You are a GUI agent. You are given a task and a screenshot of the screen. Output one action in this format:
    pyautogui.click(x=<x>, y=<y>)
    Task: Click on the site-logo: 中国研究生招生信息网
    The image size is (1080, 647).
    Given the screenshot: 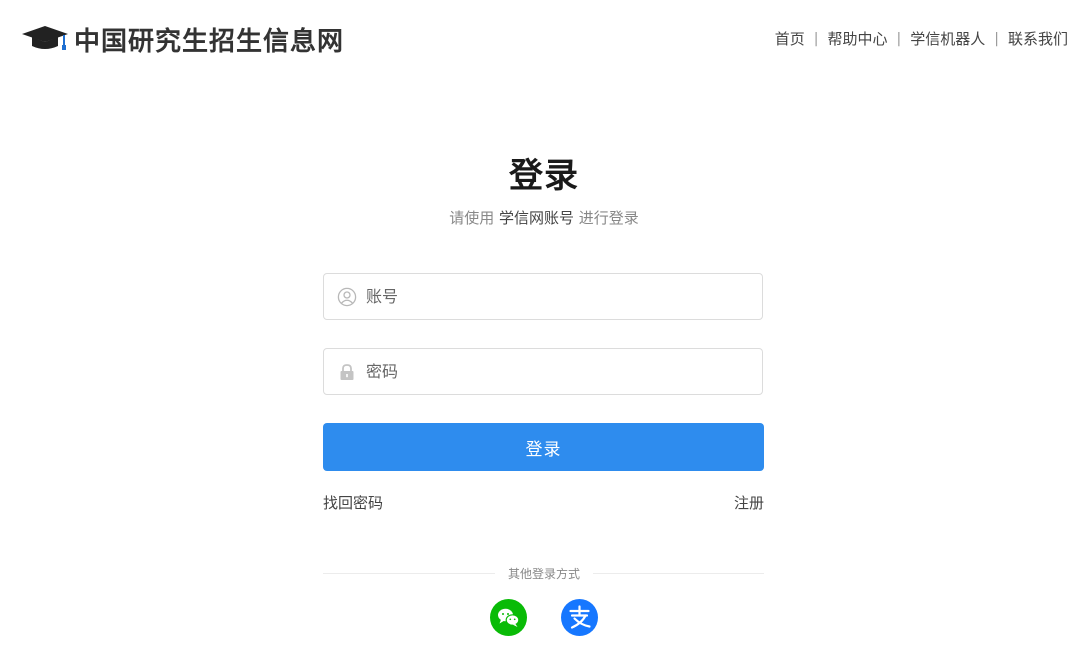 What is the action you would take?
    pyautogui.click(x=182, y=39)
    